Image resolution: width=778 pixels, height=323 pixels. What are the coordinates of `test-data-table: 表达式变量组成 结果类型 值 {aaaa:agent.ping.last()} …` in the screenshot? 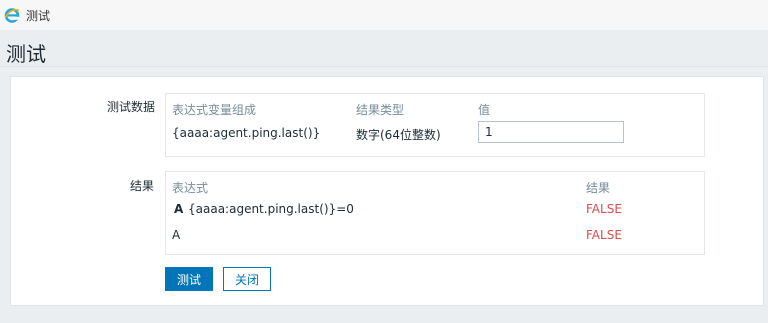 It's located at (435, 125).